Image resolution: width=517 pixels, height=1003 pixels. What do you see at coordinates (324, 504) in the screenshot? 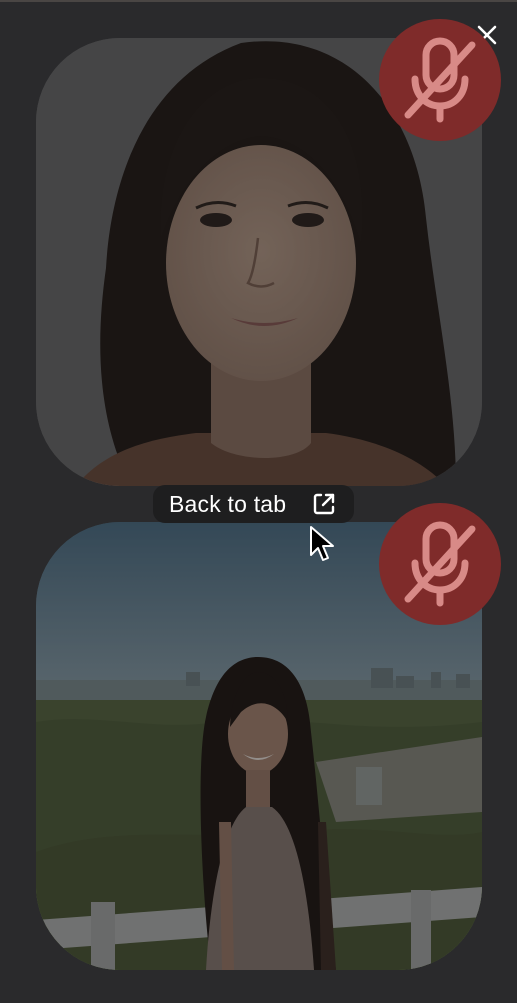
I see `open-external-icon` at bounding box center [324, 504].